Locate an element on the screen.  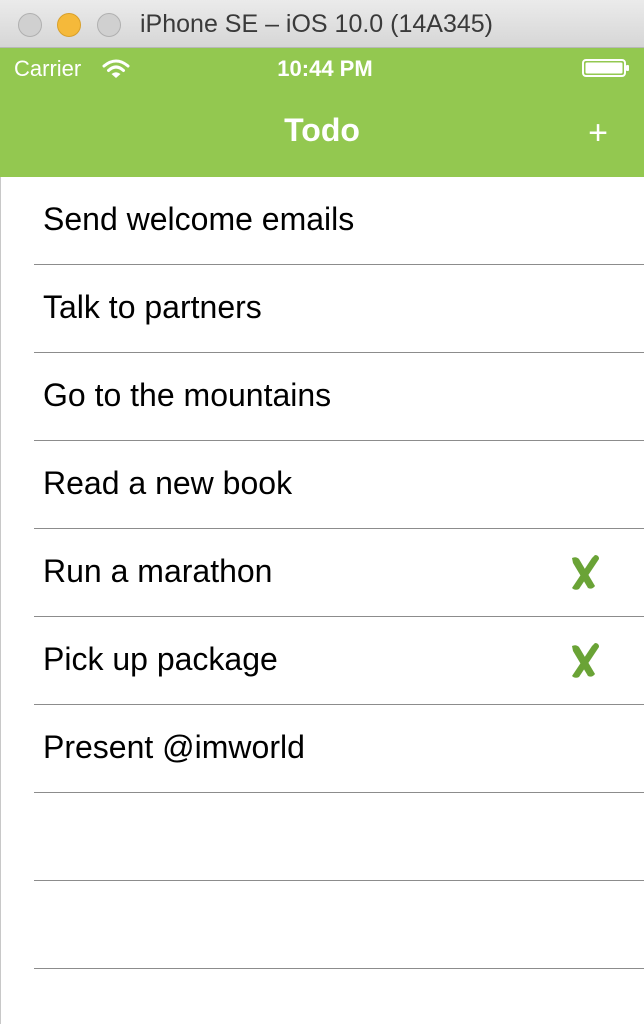
battery-icon is located at coordinates (605, 68).